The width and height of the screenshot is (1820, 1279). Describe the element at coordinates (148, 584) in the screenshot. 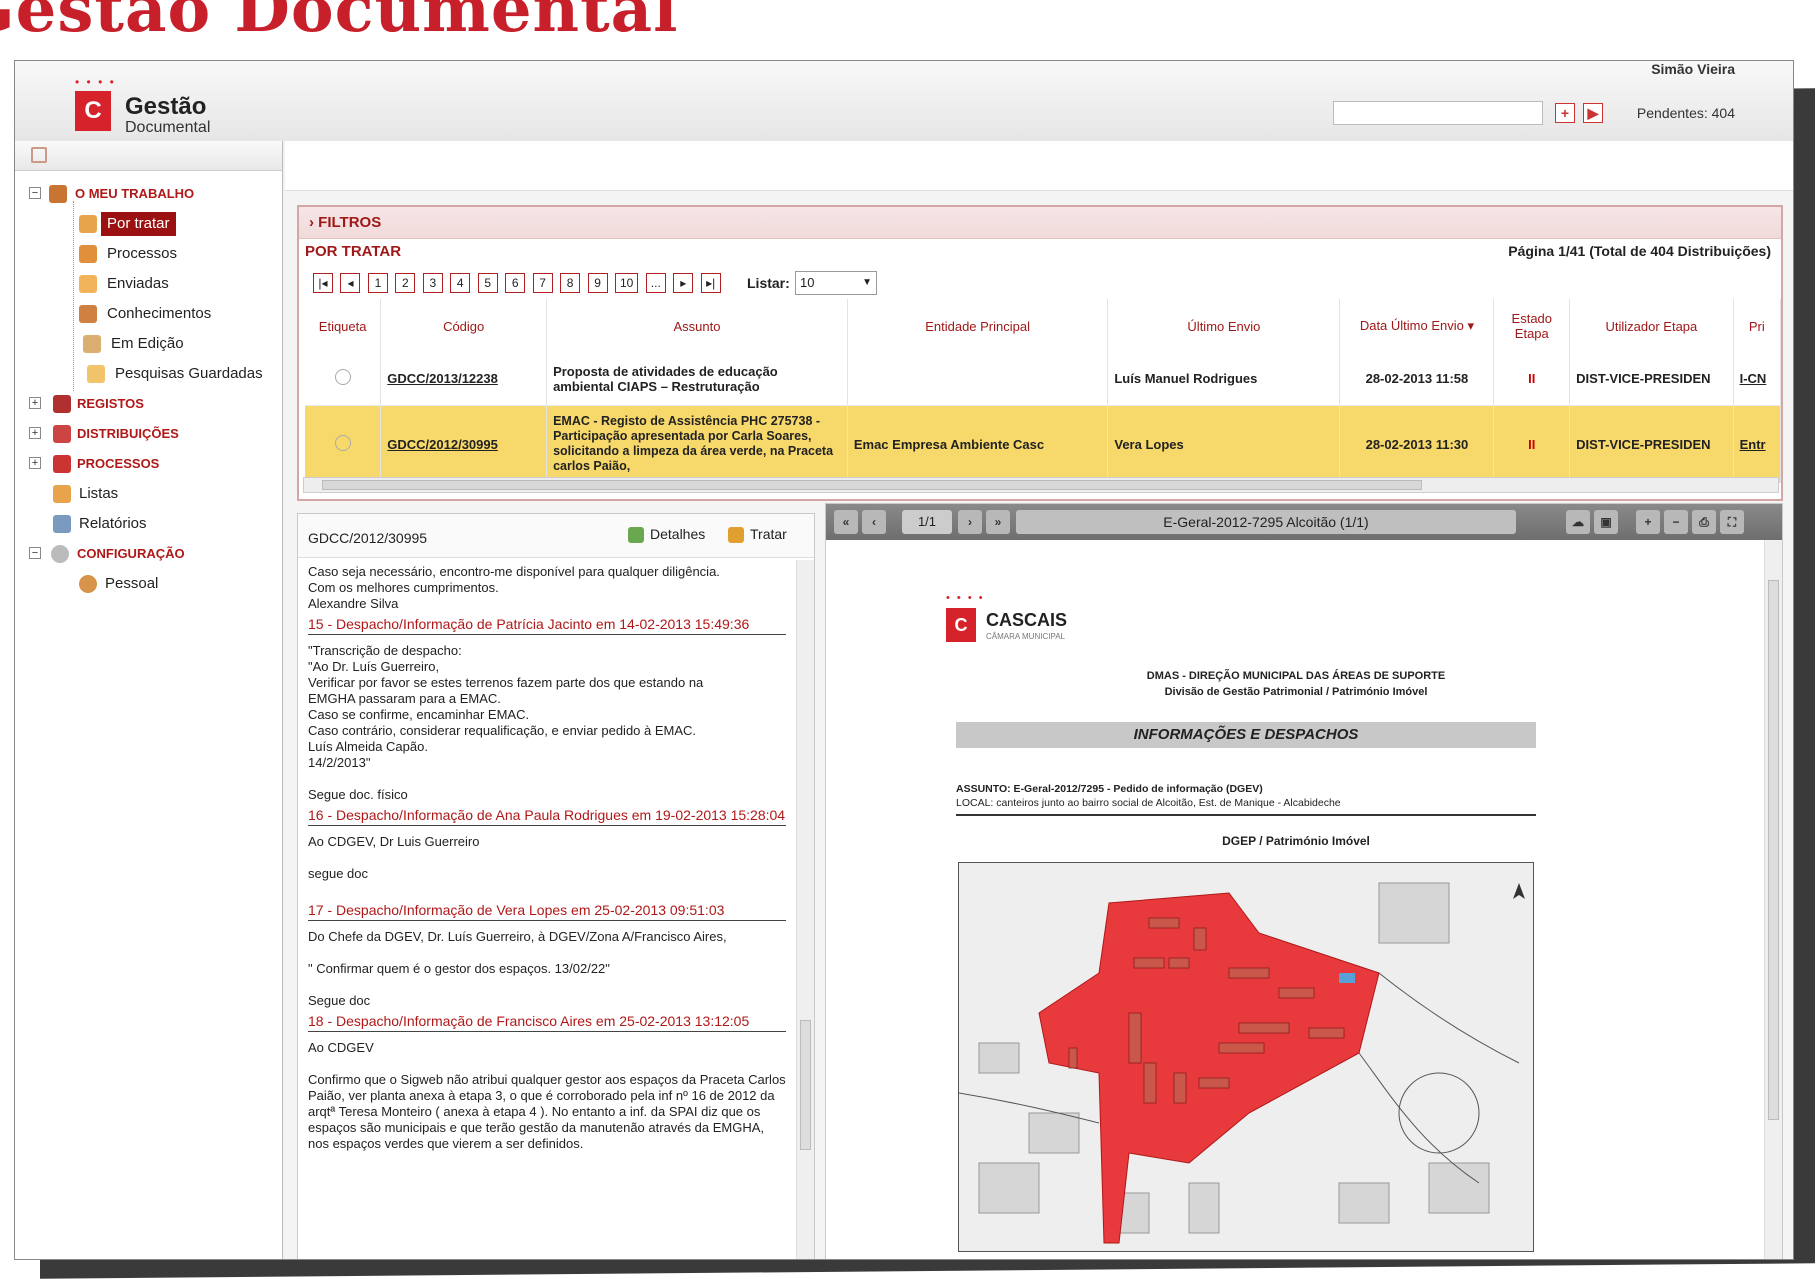

I see `sidebar-item-pessoal: Pessoal` at that location.